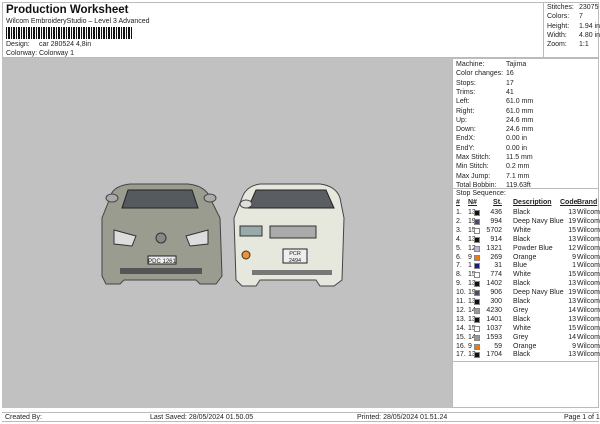  Describe the element at coordinates (492, 167) in the screenshot. I see `info-row: Min Stitch: 0.2 mm` at that location.